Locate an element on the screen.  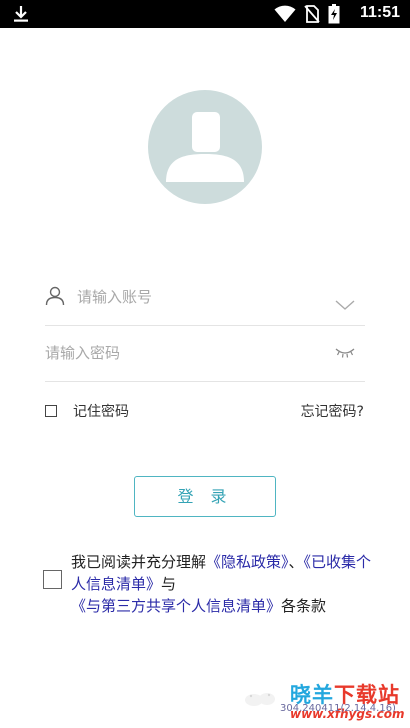
watermark-logo is located at coordinates (260, 699).